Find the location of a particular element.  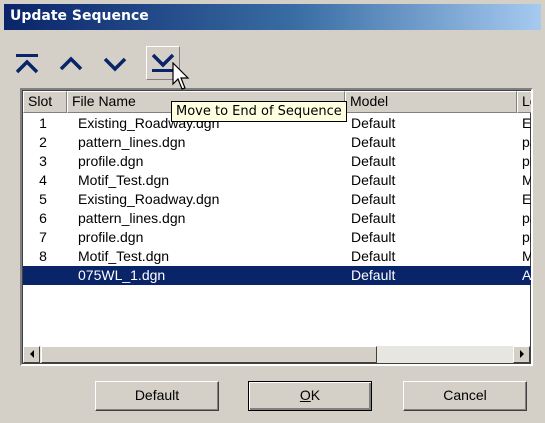

scroll-left-button is located at coordinates (31, 354).